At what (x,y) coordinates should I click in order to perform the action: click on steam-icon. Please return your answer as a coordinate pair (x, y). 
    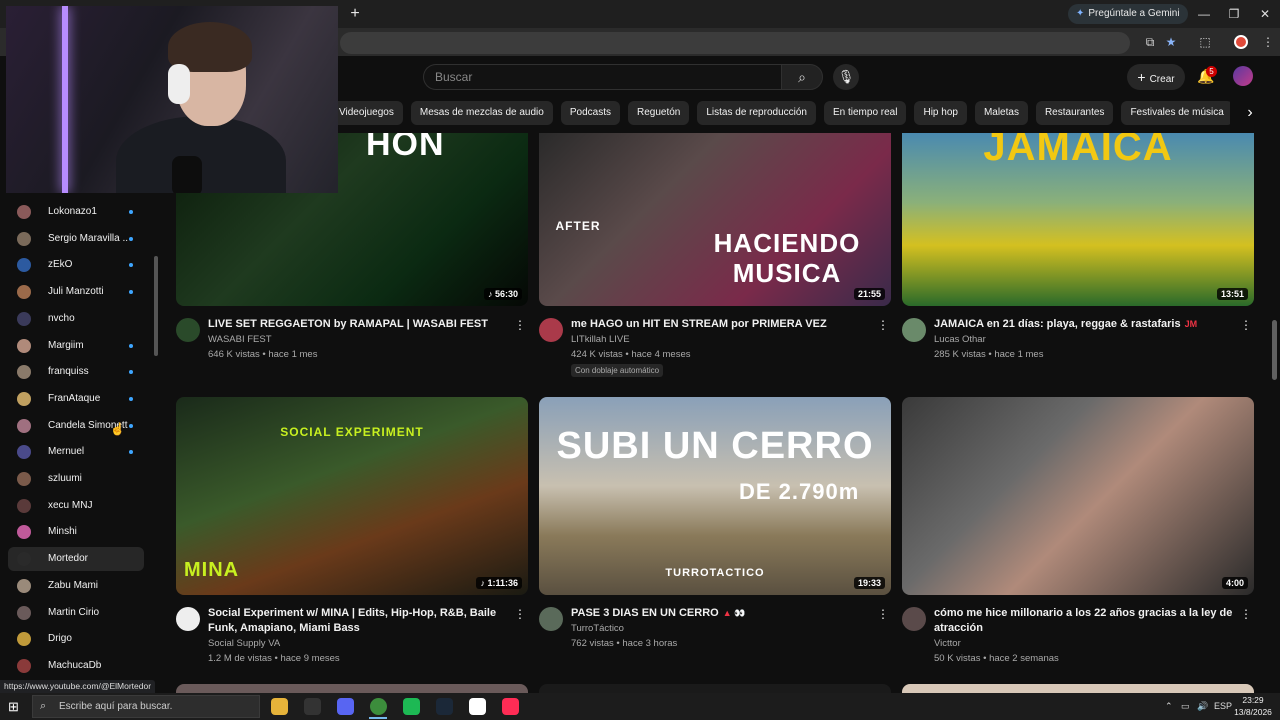
    Looking at the image, I should click on (444, 706).